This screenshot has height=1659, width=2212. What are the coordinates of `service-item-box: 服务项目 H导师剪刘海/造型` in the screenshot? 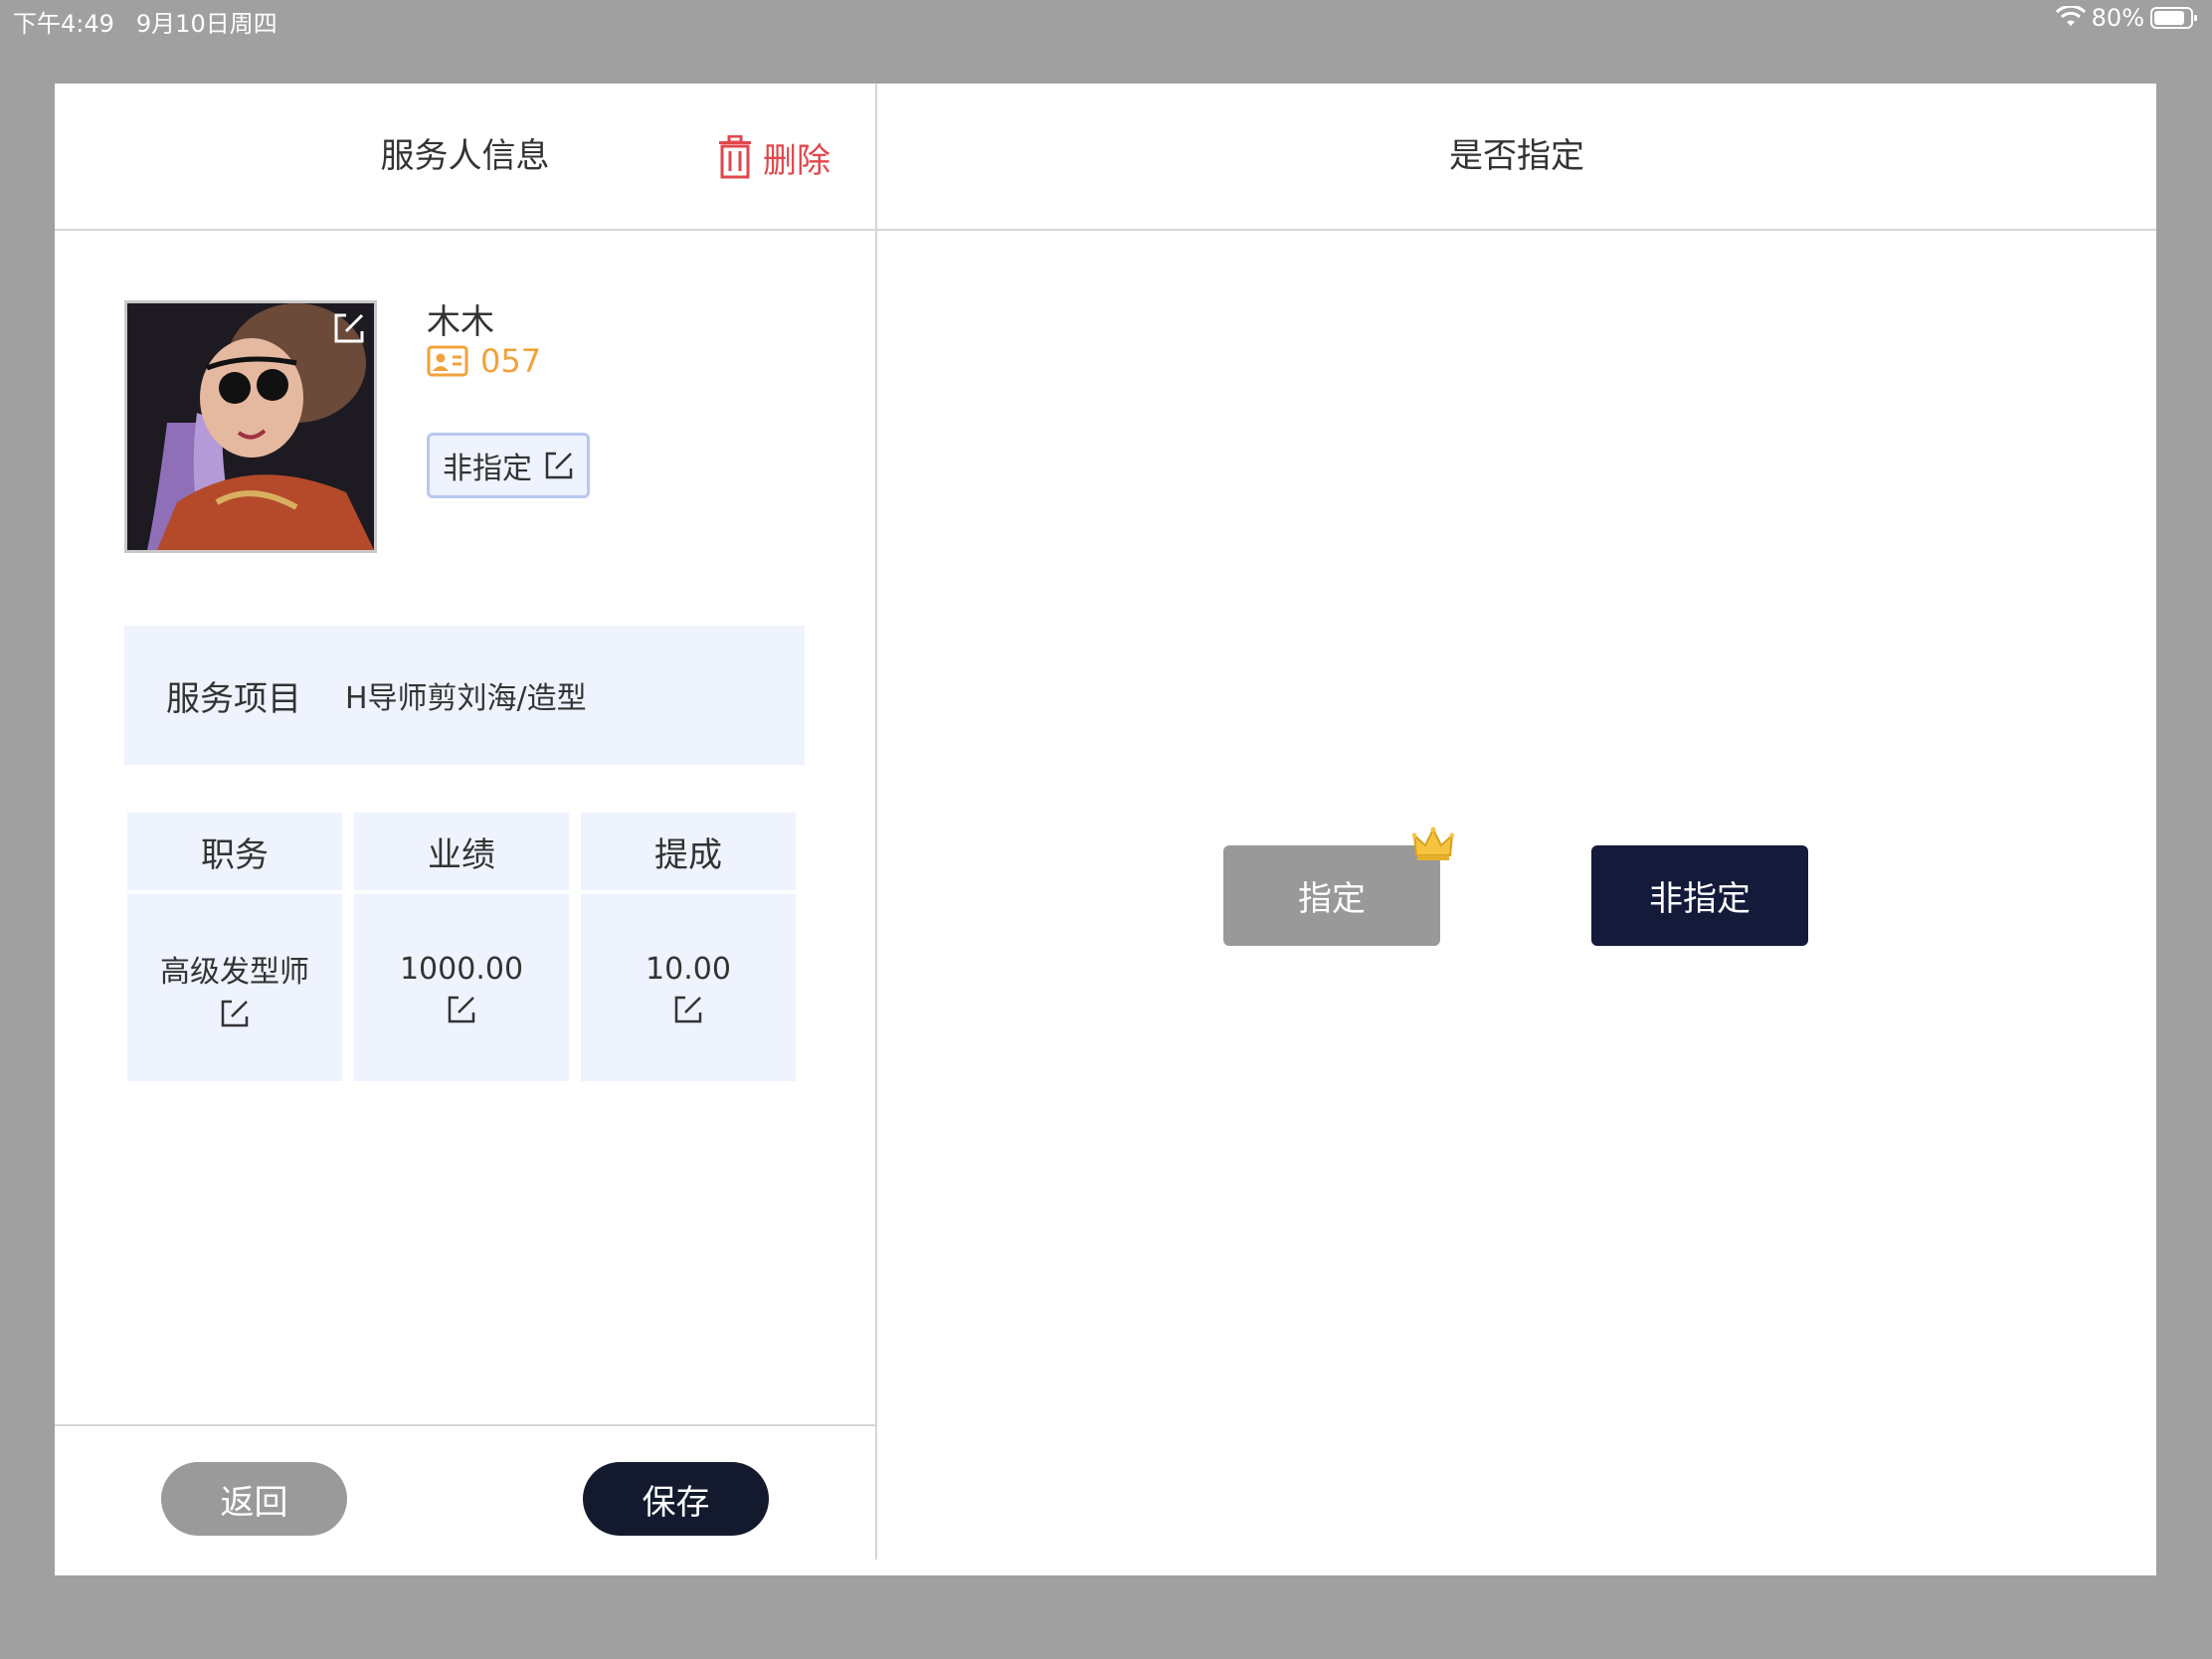 It's located at (464, 695).